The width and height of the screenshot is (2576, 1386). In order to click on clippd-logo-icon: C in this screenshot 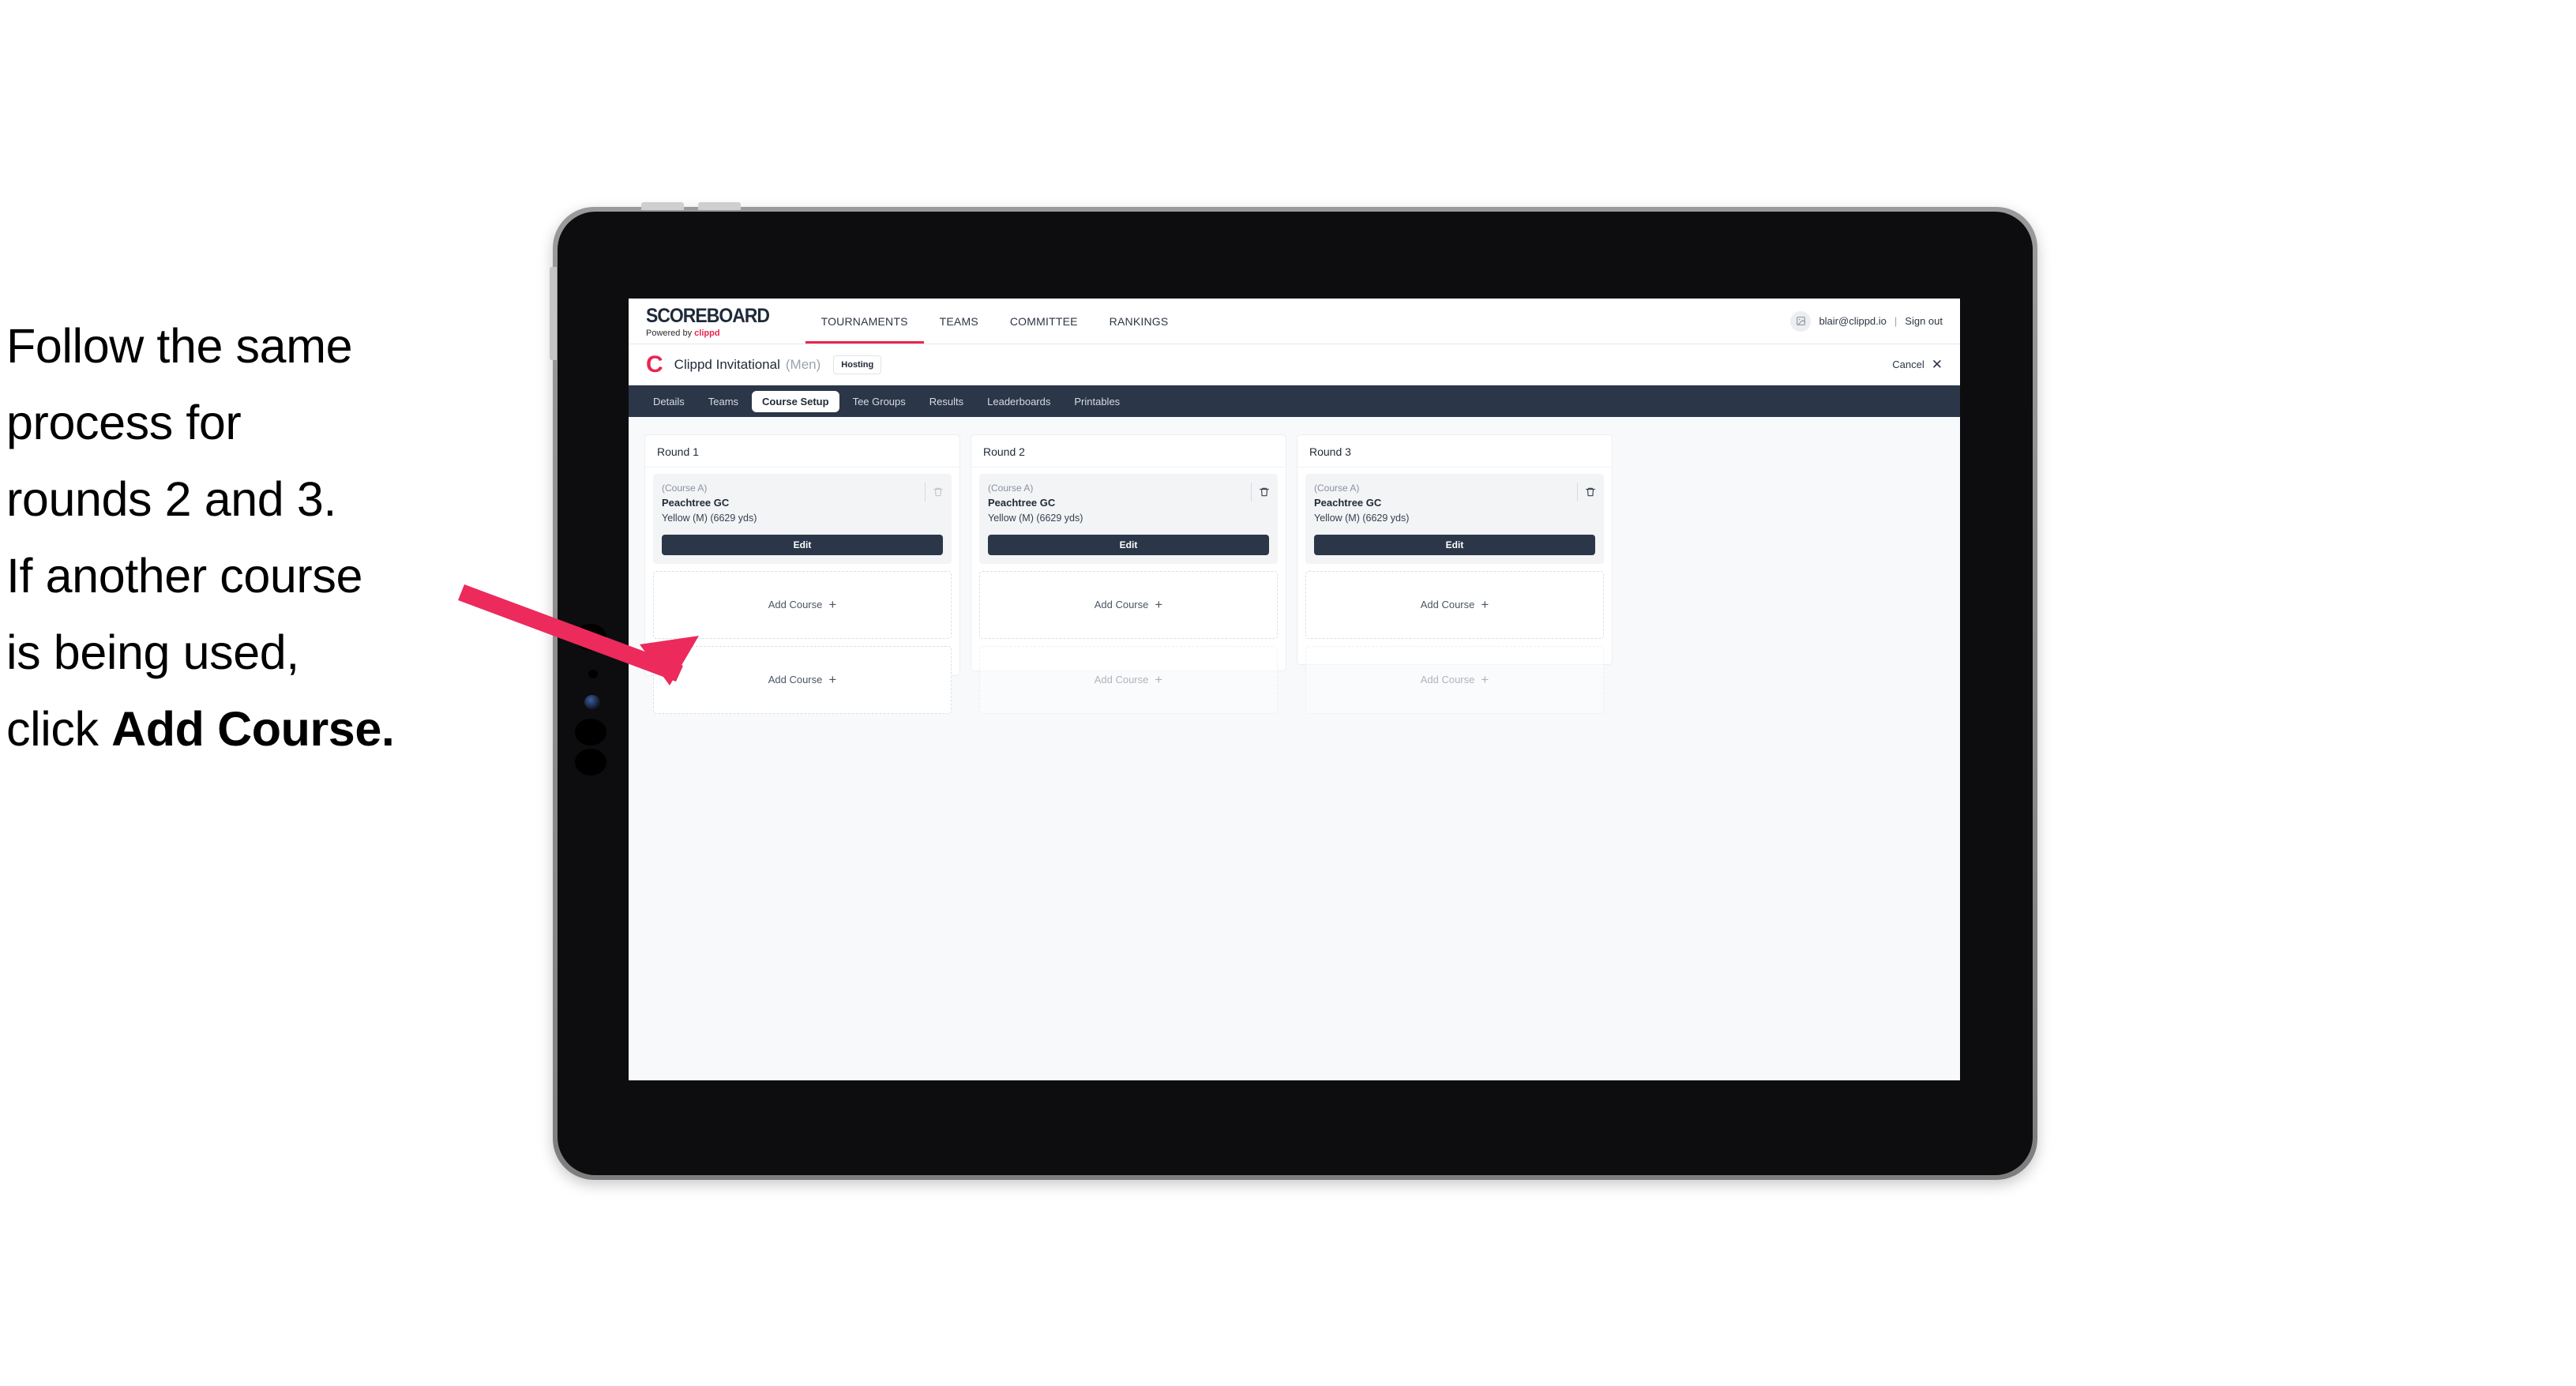, I will do `click(654, 364)`.